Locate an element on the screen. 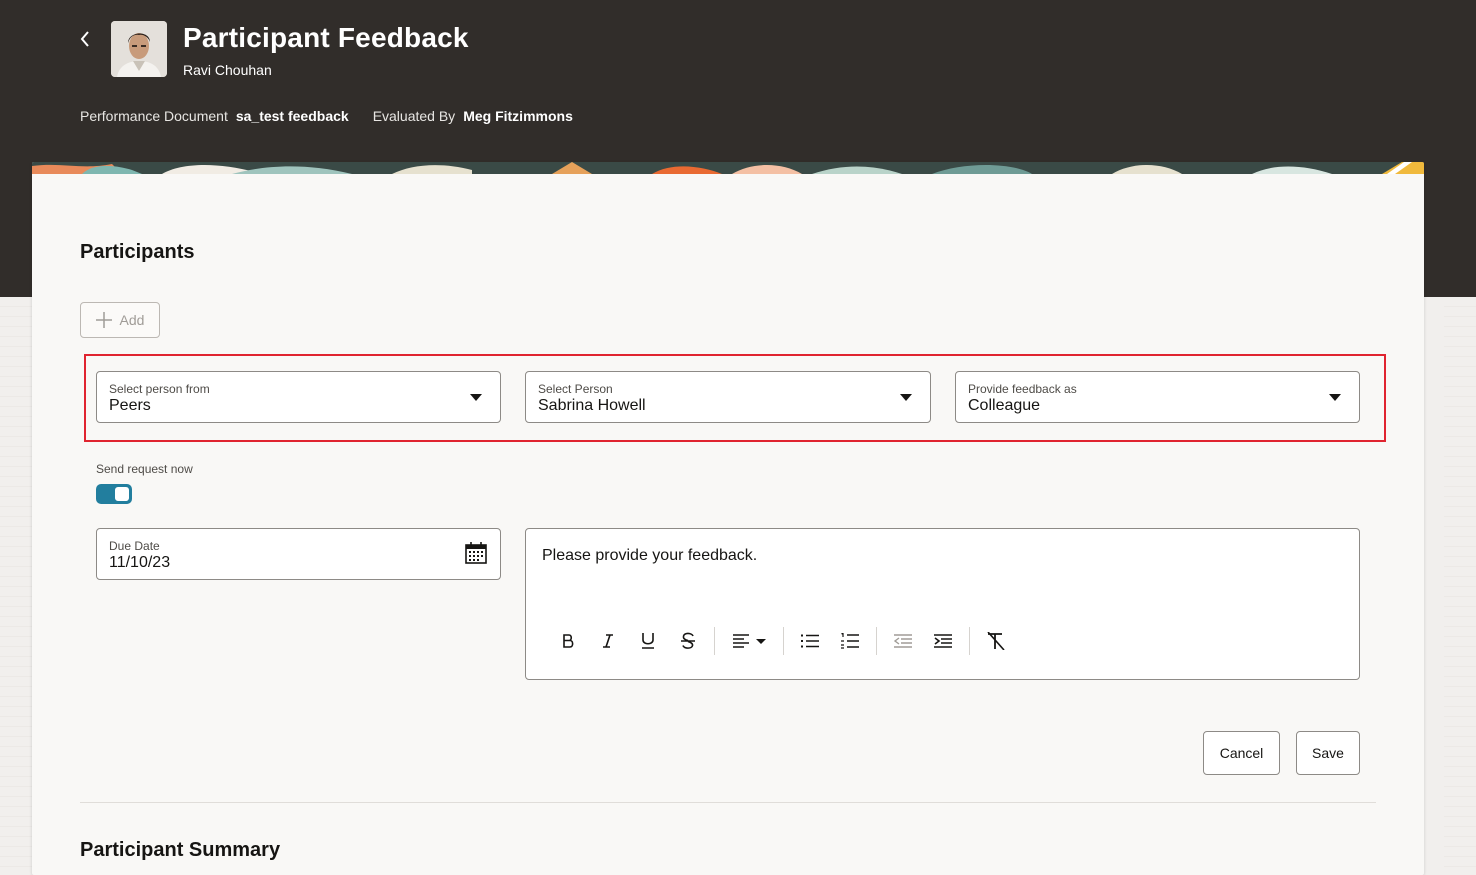 This screenshot has width=1476, height=875. section-title-participants: Participants is located at coordinates (137, 252).